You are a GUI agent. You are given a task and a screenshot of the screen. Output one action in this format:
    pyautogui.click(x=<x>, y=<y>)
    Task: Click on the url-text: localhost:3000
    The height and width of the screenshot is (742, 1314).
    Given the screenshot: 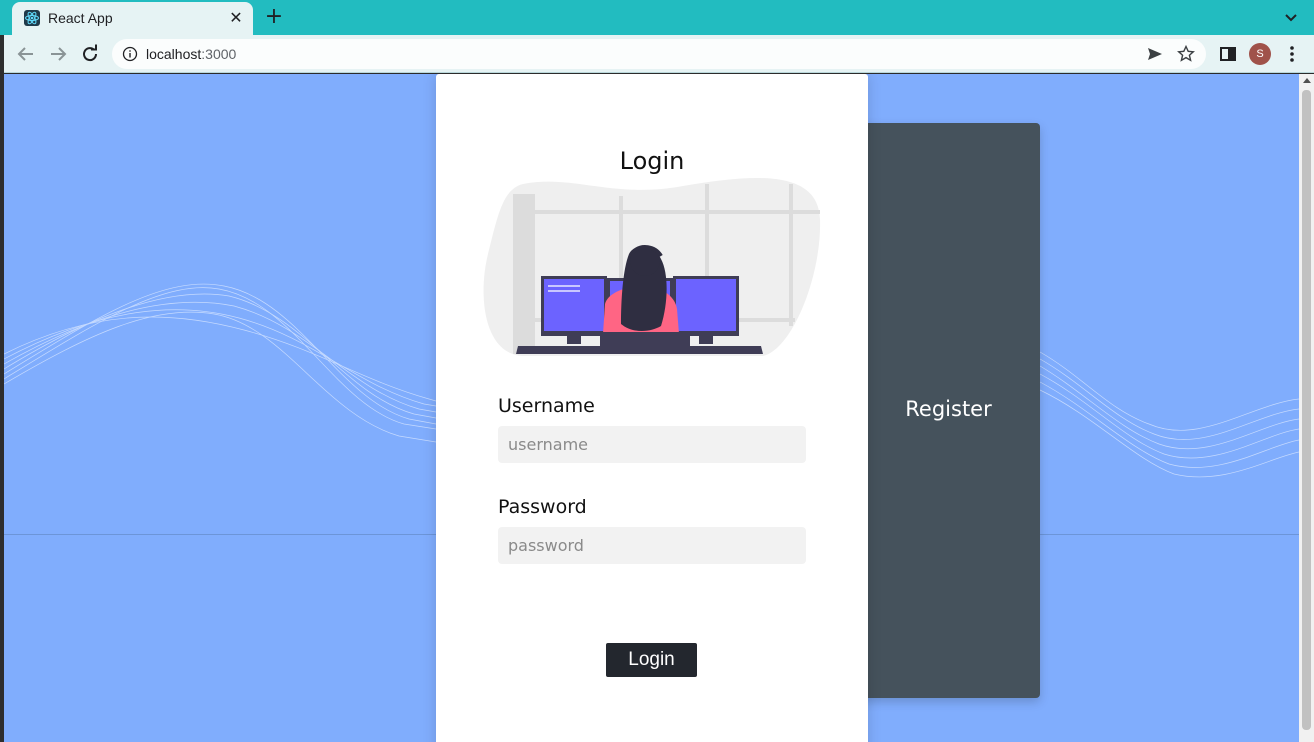 What is the action you would take?
    pyautogui.click(x=191, y=54)
    